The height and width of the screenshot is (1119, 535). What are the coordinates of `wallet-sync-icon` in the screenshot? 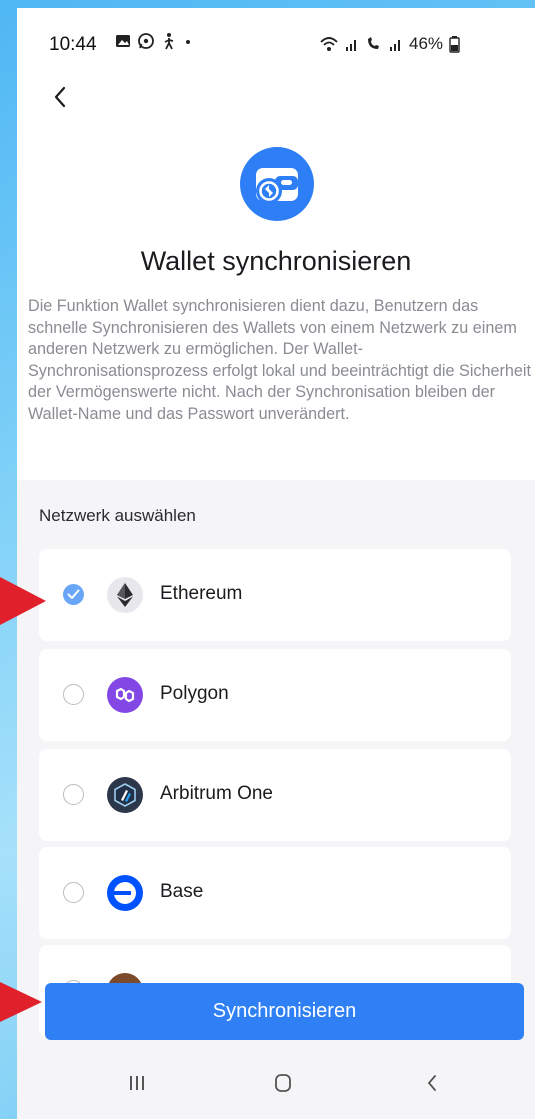 It's located at (277, 184).